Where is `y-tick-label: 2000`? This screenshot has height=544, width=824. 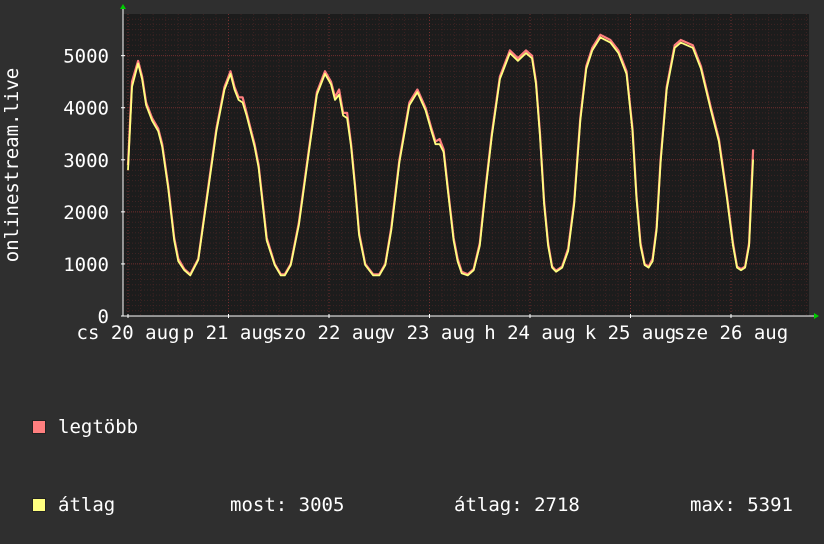
y-tick-label: 2000 is located at coordinates (86, 213).